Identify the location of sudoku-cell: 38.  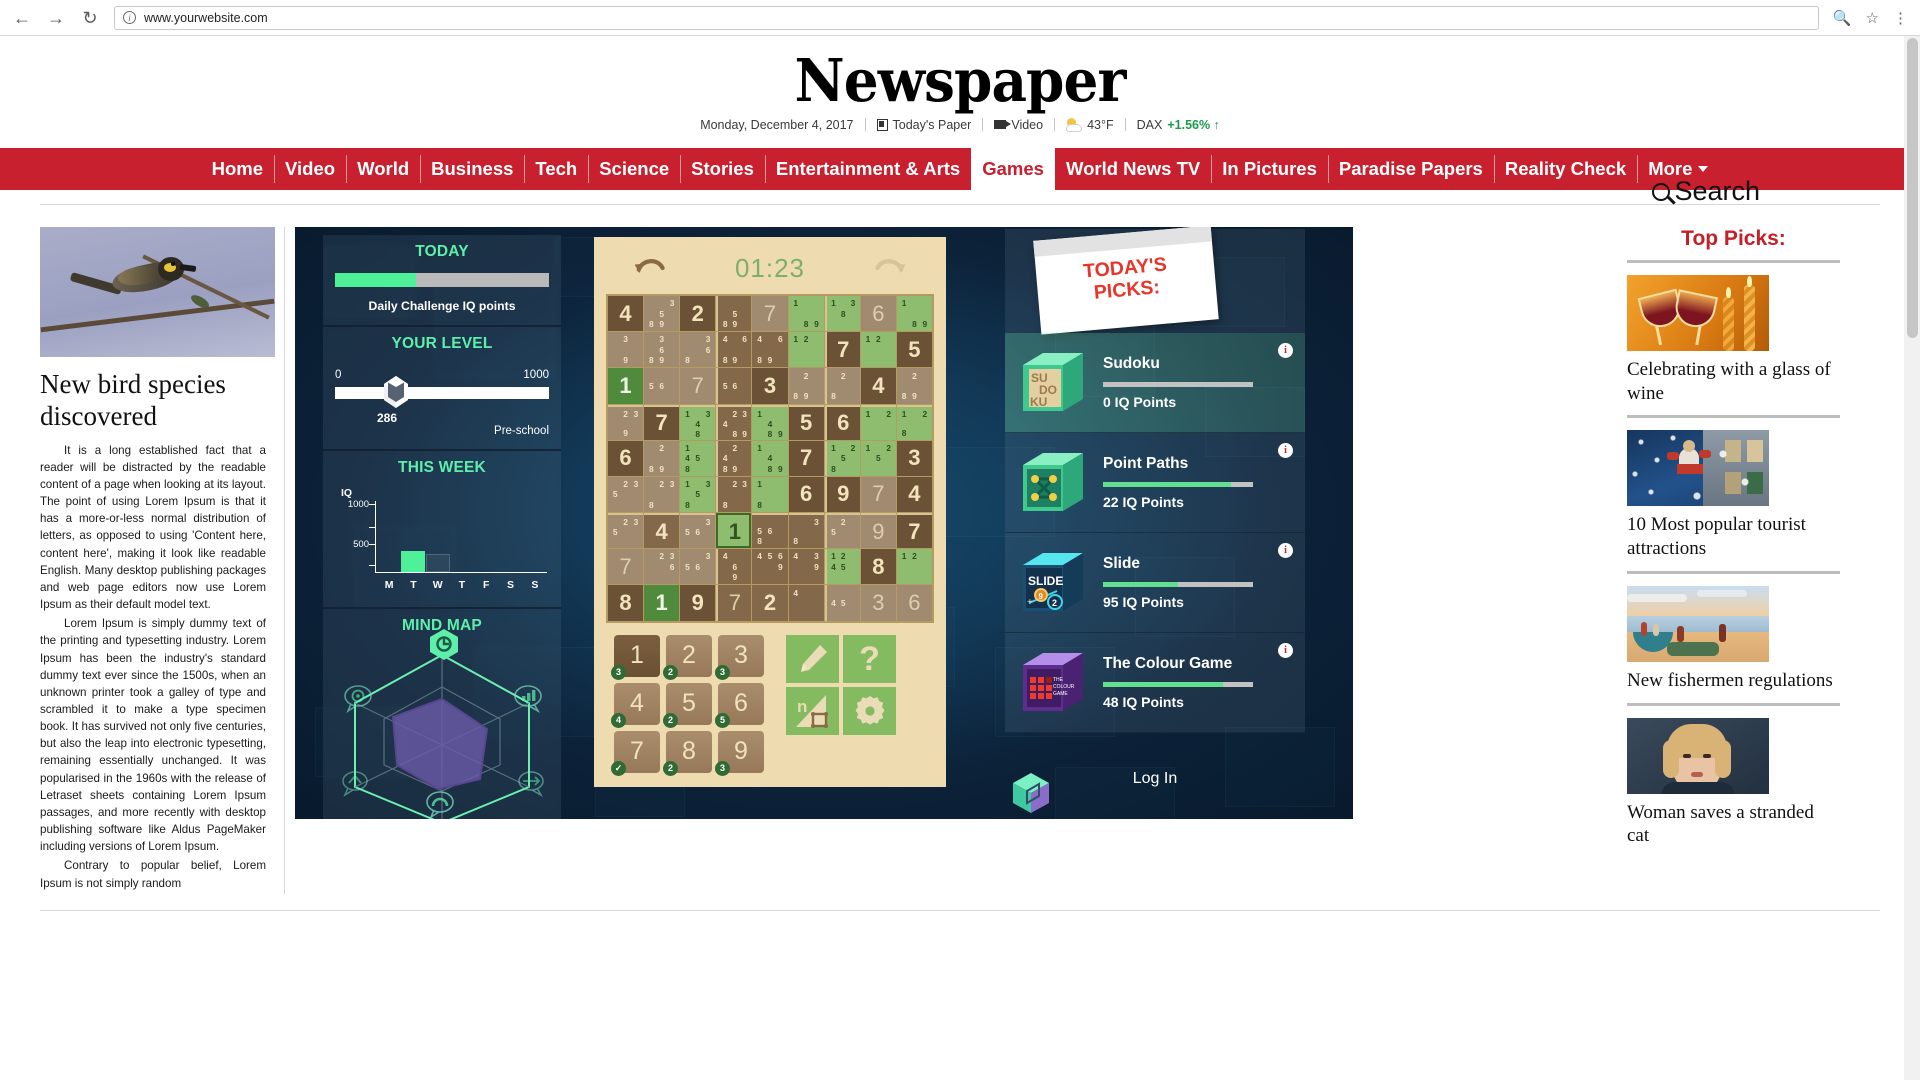
(806, 531).